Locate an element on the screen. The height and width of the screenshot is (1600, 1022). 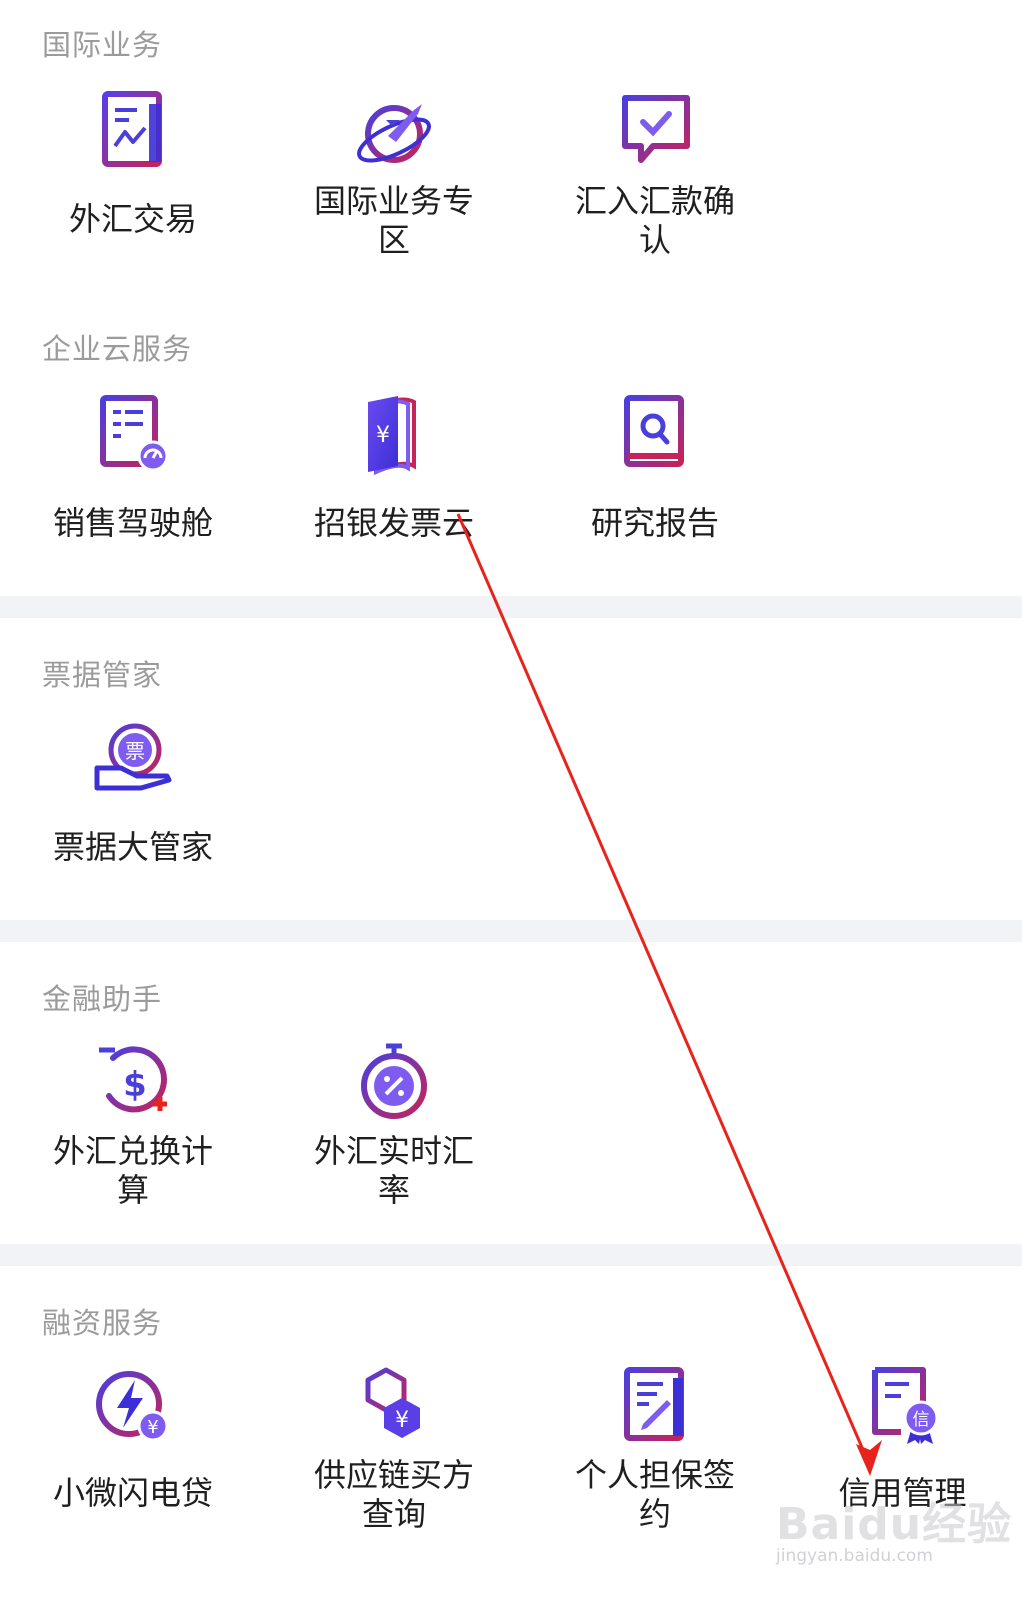
tile-label: 票据大管家 is located at coordinates (132, 847).